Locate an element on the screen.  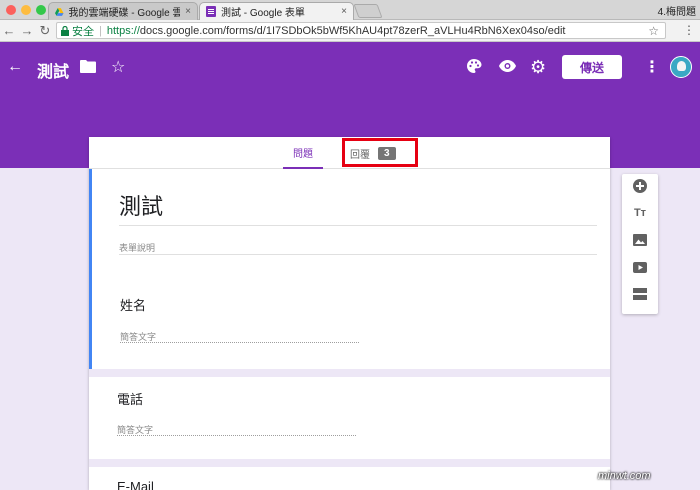
browser-tab-label: 我的雲端硬碟 - Google 雲端硬碟 is located at coordinates (124, 13).